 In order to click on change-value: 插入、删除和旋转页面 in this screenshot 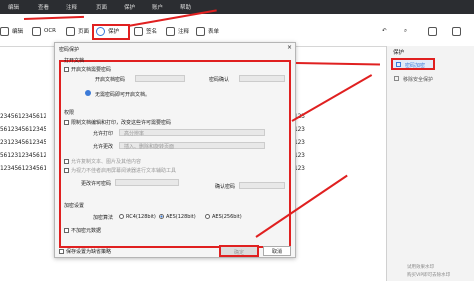, I will do `click(149, 147)`.